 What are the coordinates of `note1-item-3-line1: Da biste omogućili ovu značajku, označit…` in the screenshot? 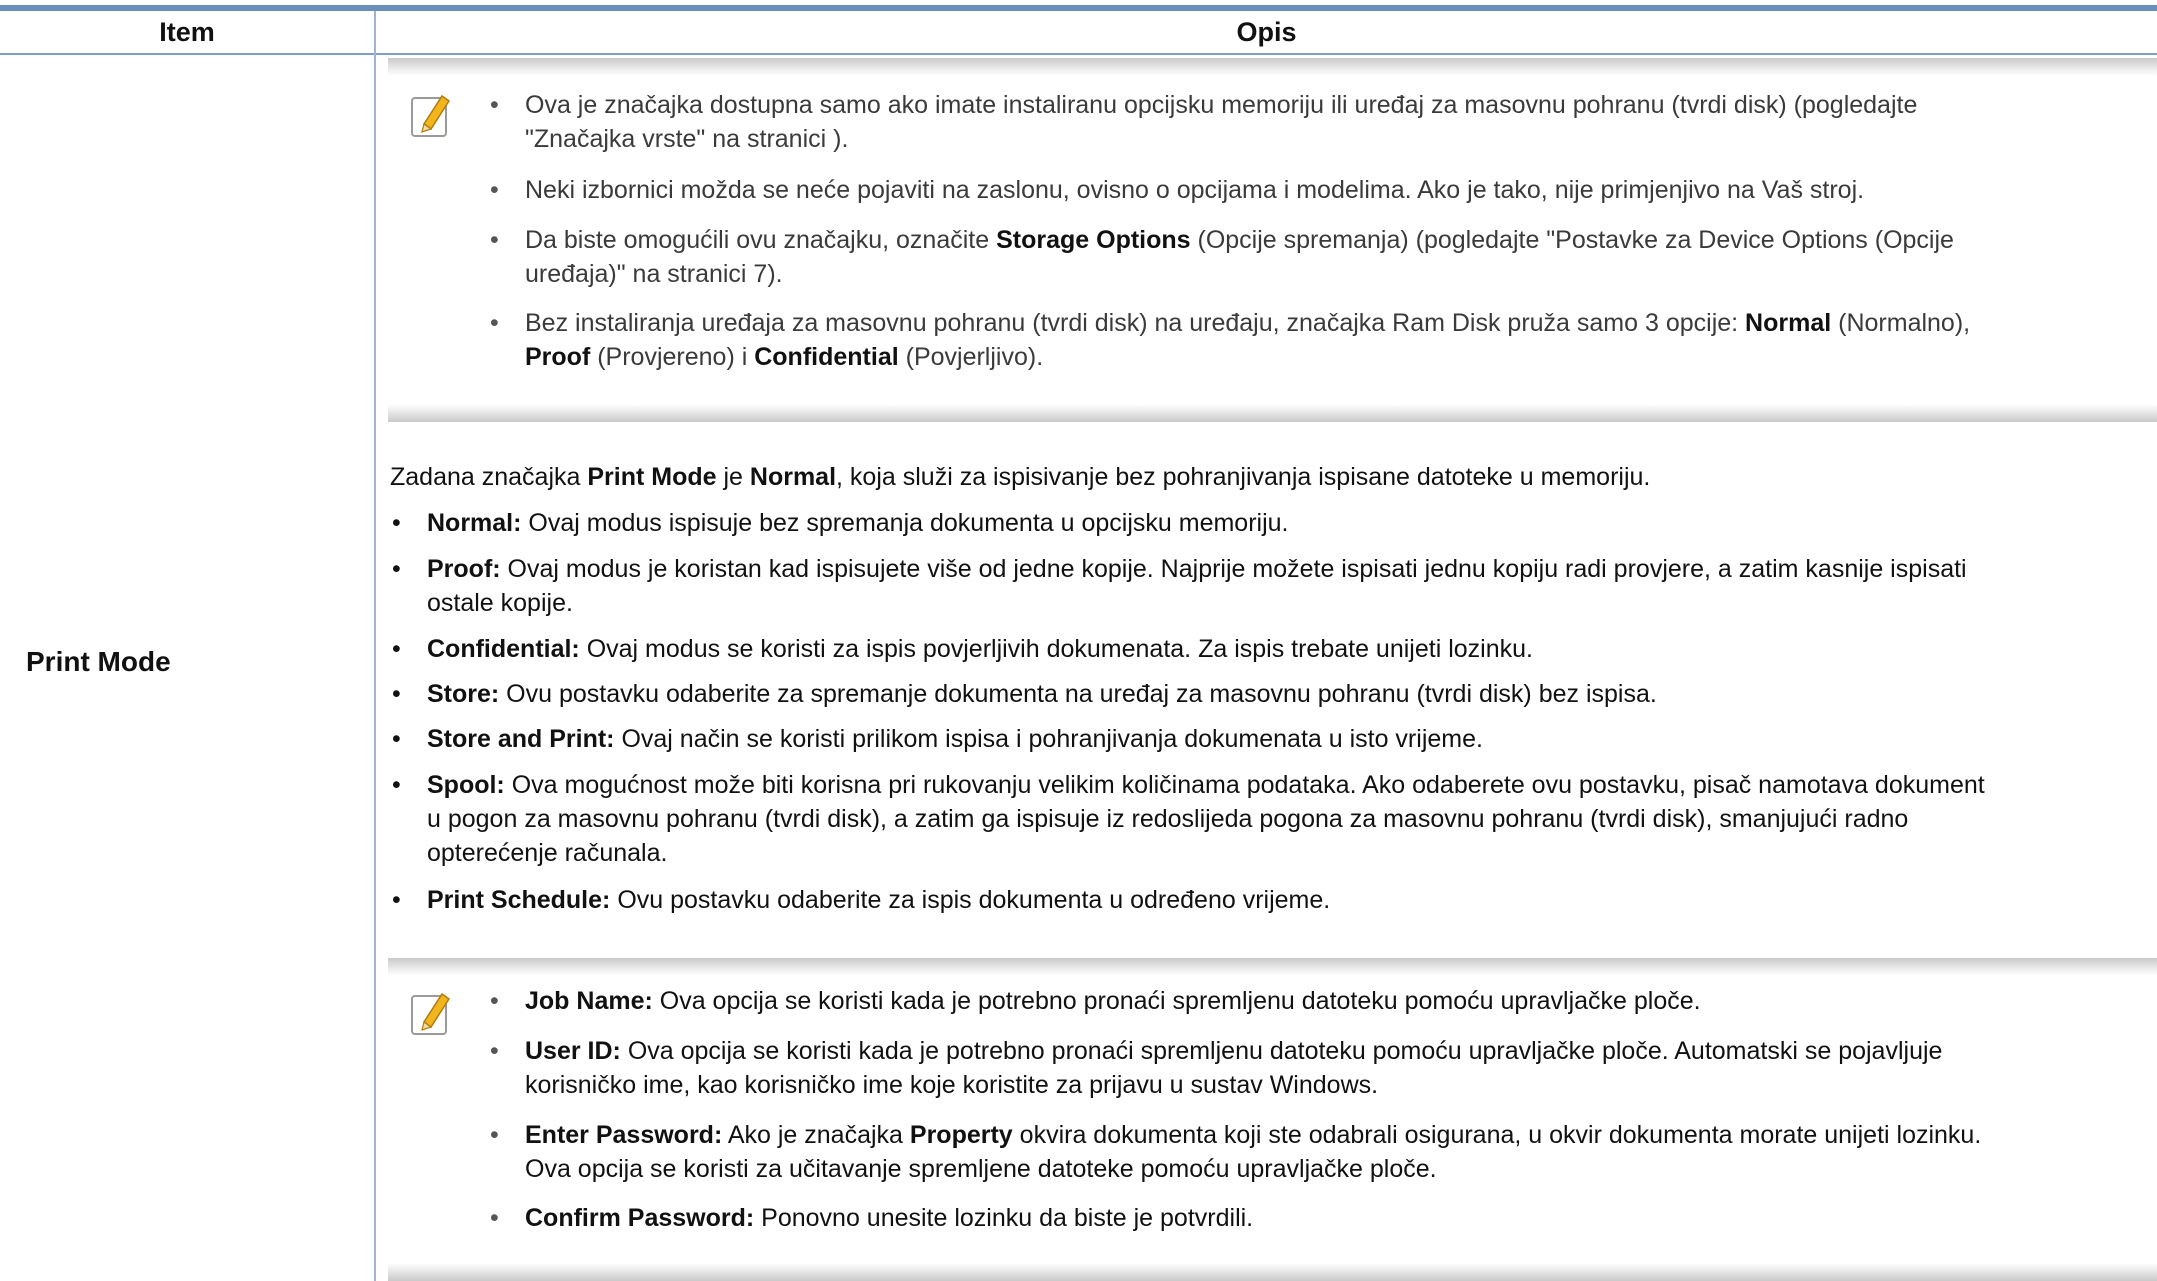 It's located at (1239, 240).